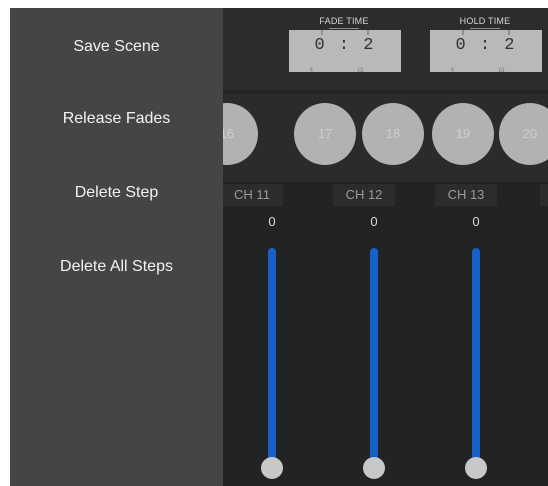  I want to click on save-scene-button: Save Scene, so click(116, 47).